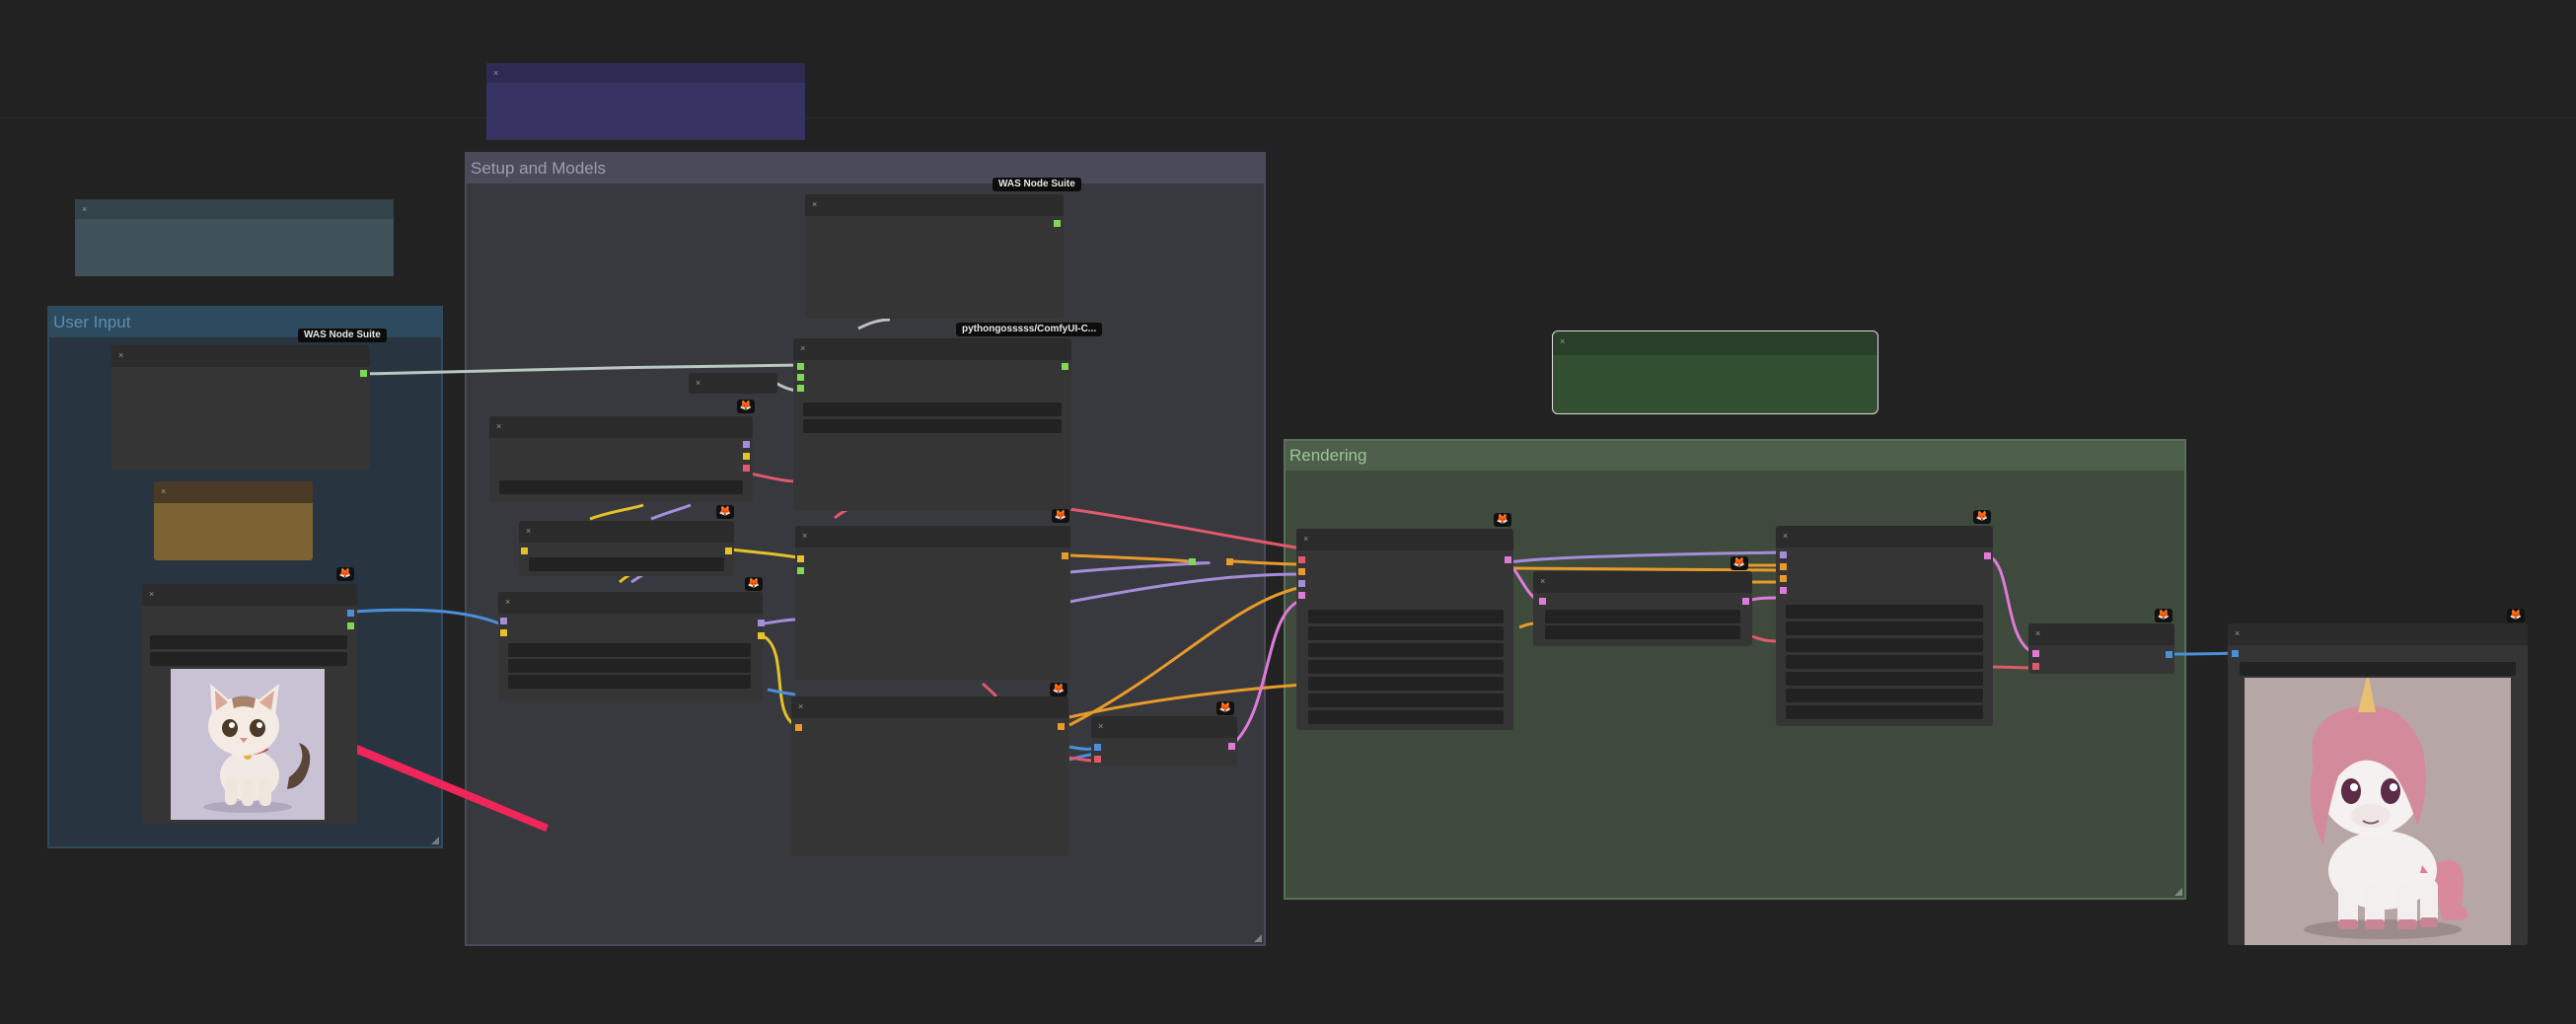  What do you see at coordinates (733, 383) in the screenshot?
I see `reroute-node: ×` at bounding box center [733, 383].